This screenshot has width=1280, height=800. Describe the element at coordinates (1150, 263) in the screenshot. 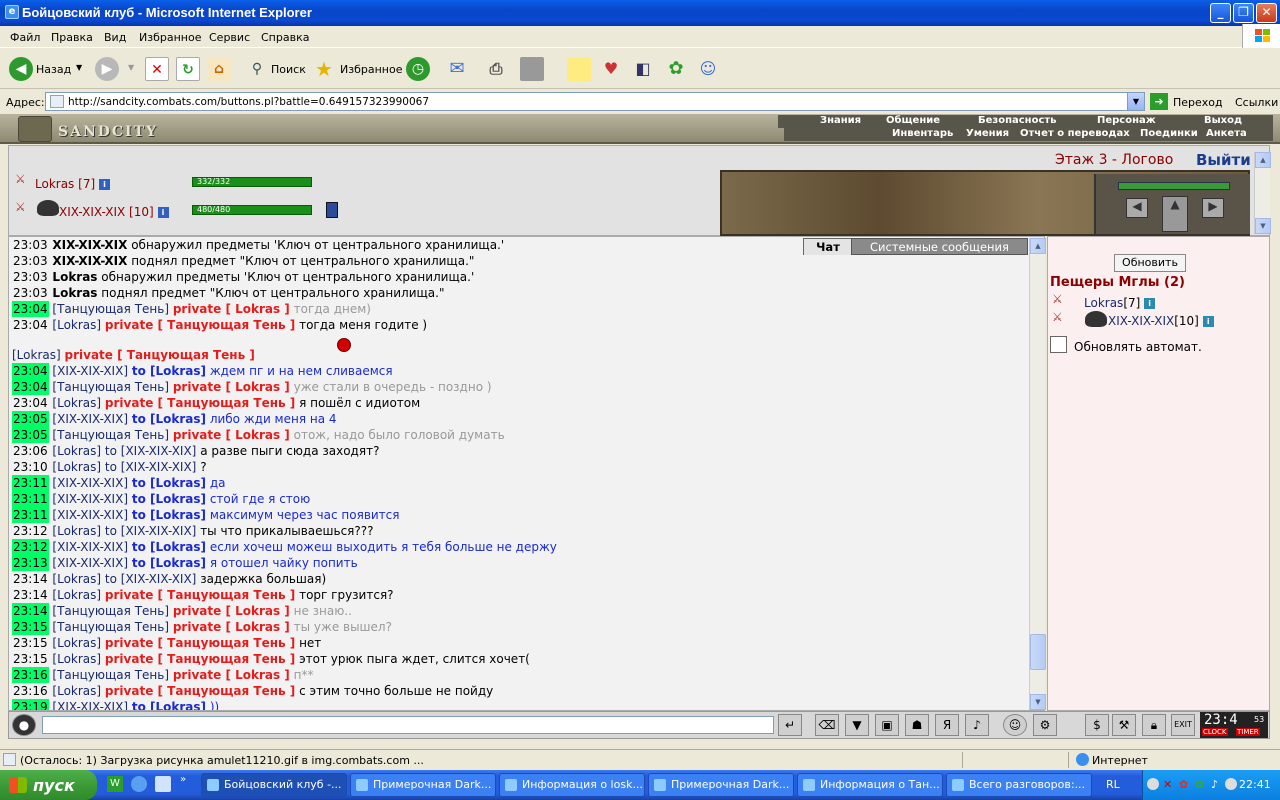

I see `refresh-button: Обновить` at that location.